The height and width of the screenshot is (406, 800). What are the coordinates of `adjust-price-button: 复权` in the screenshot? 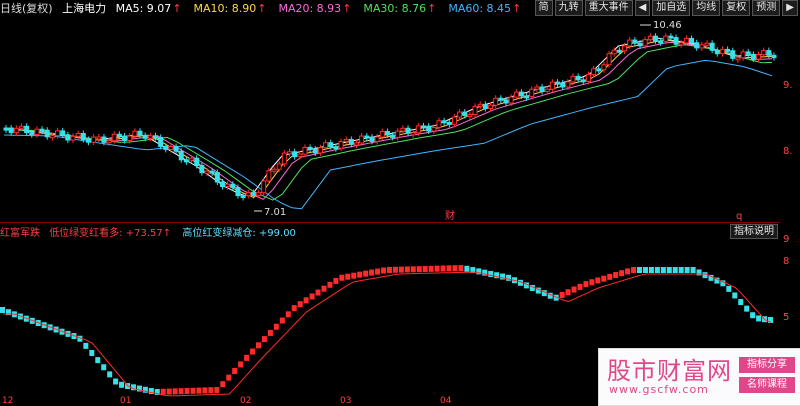 It's located at (736, 8).